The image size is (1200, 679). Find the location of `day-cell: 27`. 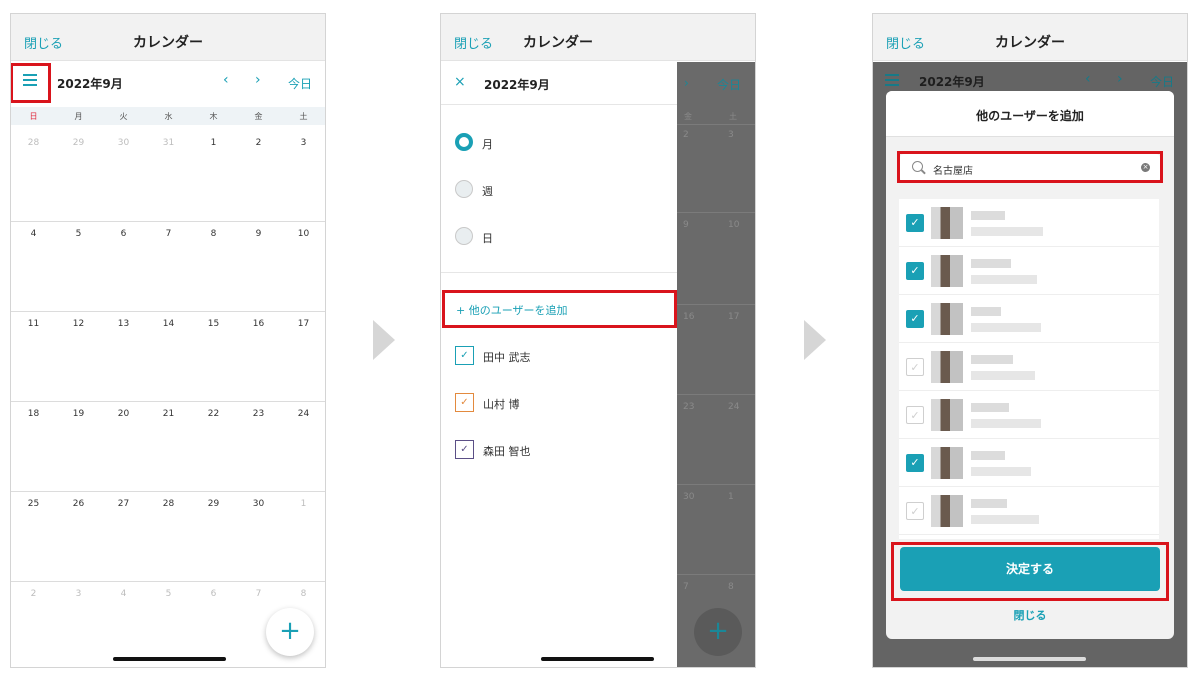

day-cell: 27 is located at coordinates (123, 504).